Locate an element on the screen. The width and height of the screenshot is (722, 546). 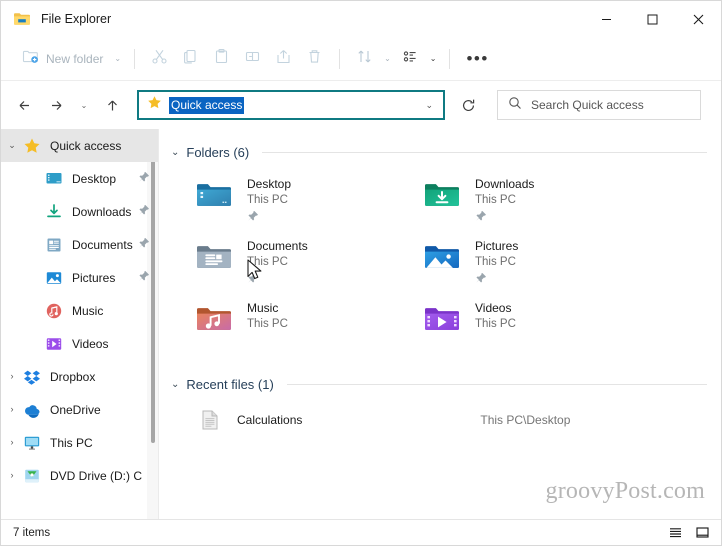
copy-icon is located at coordinates (190, 59).